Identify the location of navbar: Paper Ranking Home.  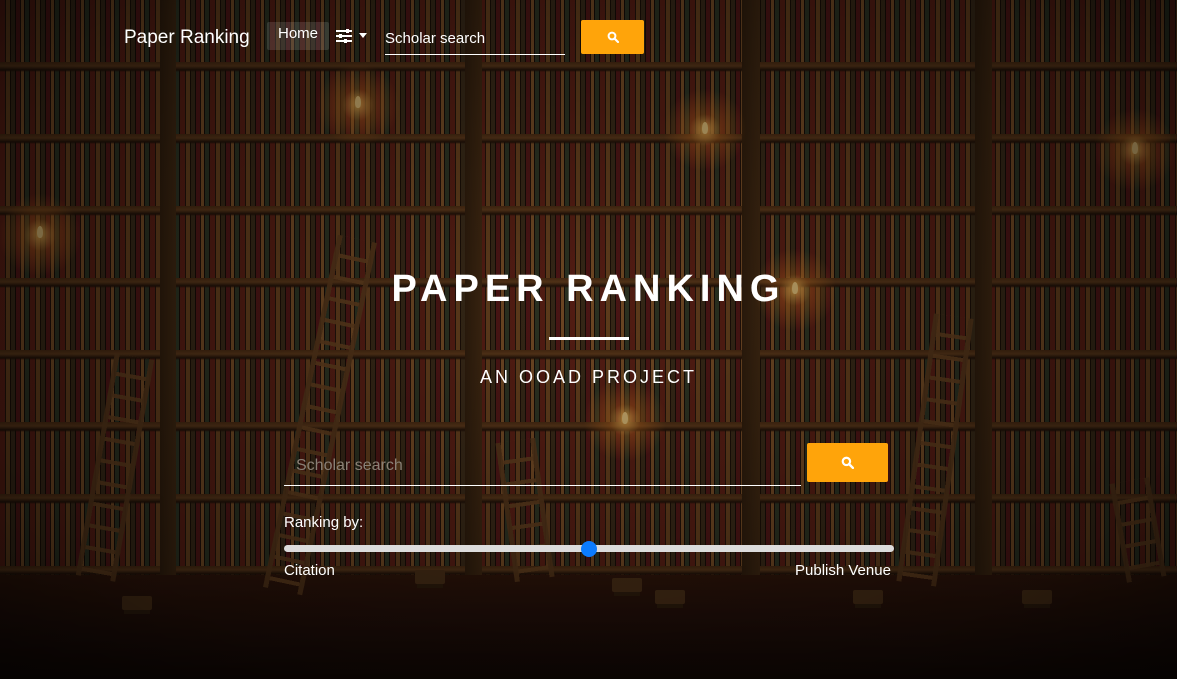
(588, 36).